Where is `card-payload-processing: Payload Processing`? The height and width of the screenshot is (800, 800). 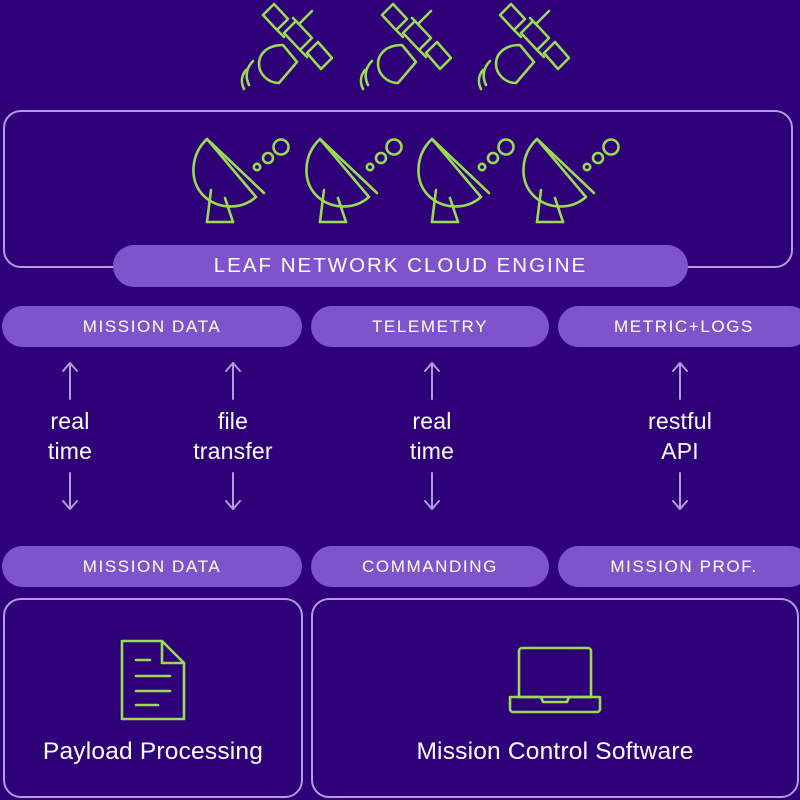 card-payload-processing: Payload Processing is located at coordinates (153, 698).